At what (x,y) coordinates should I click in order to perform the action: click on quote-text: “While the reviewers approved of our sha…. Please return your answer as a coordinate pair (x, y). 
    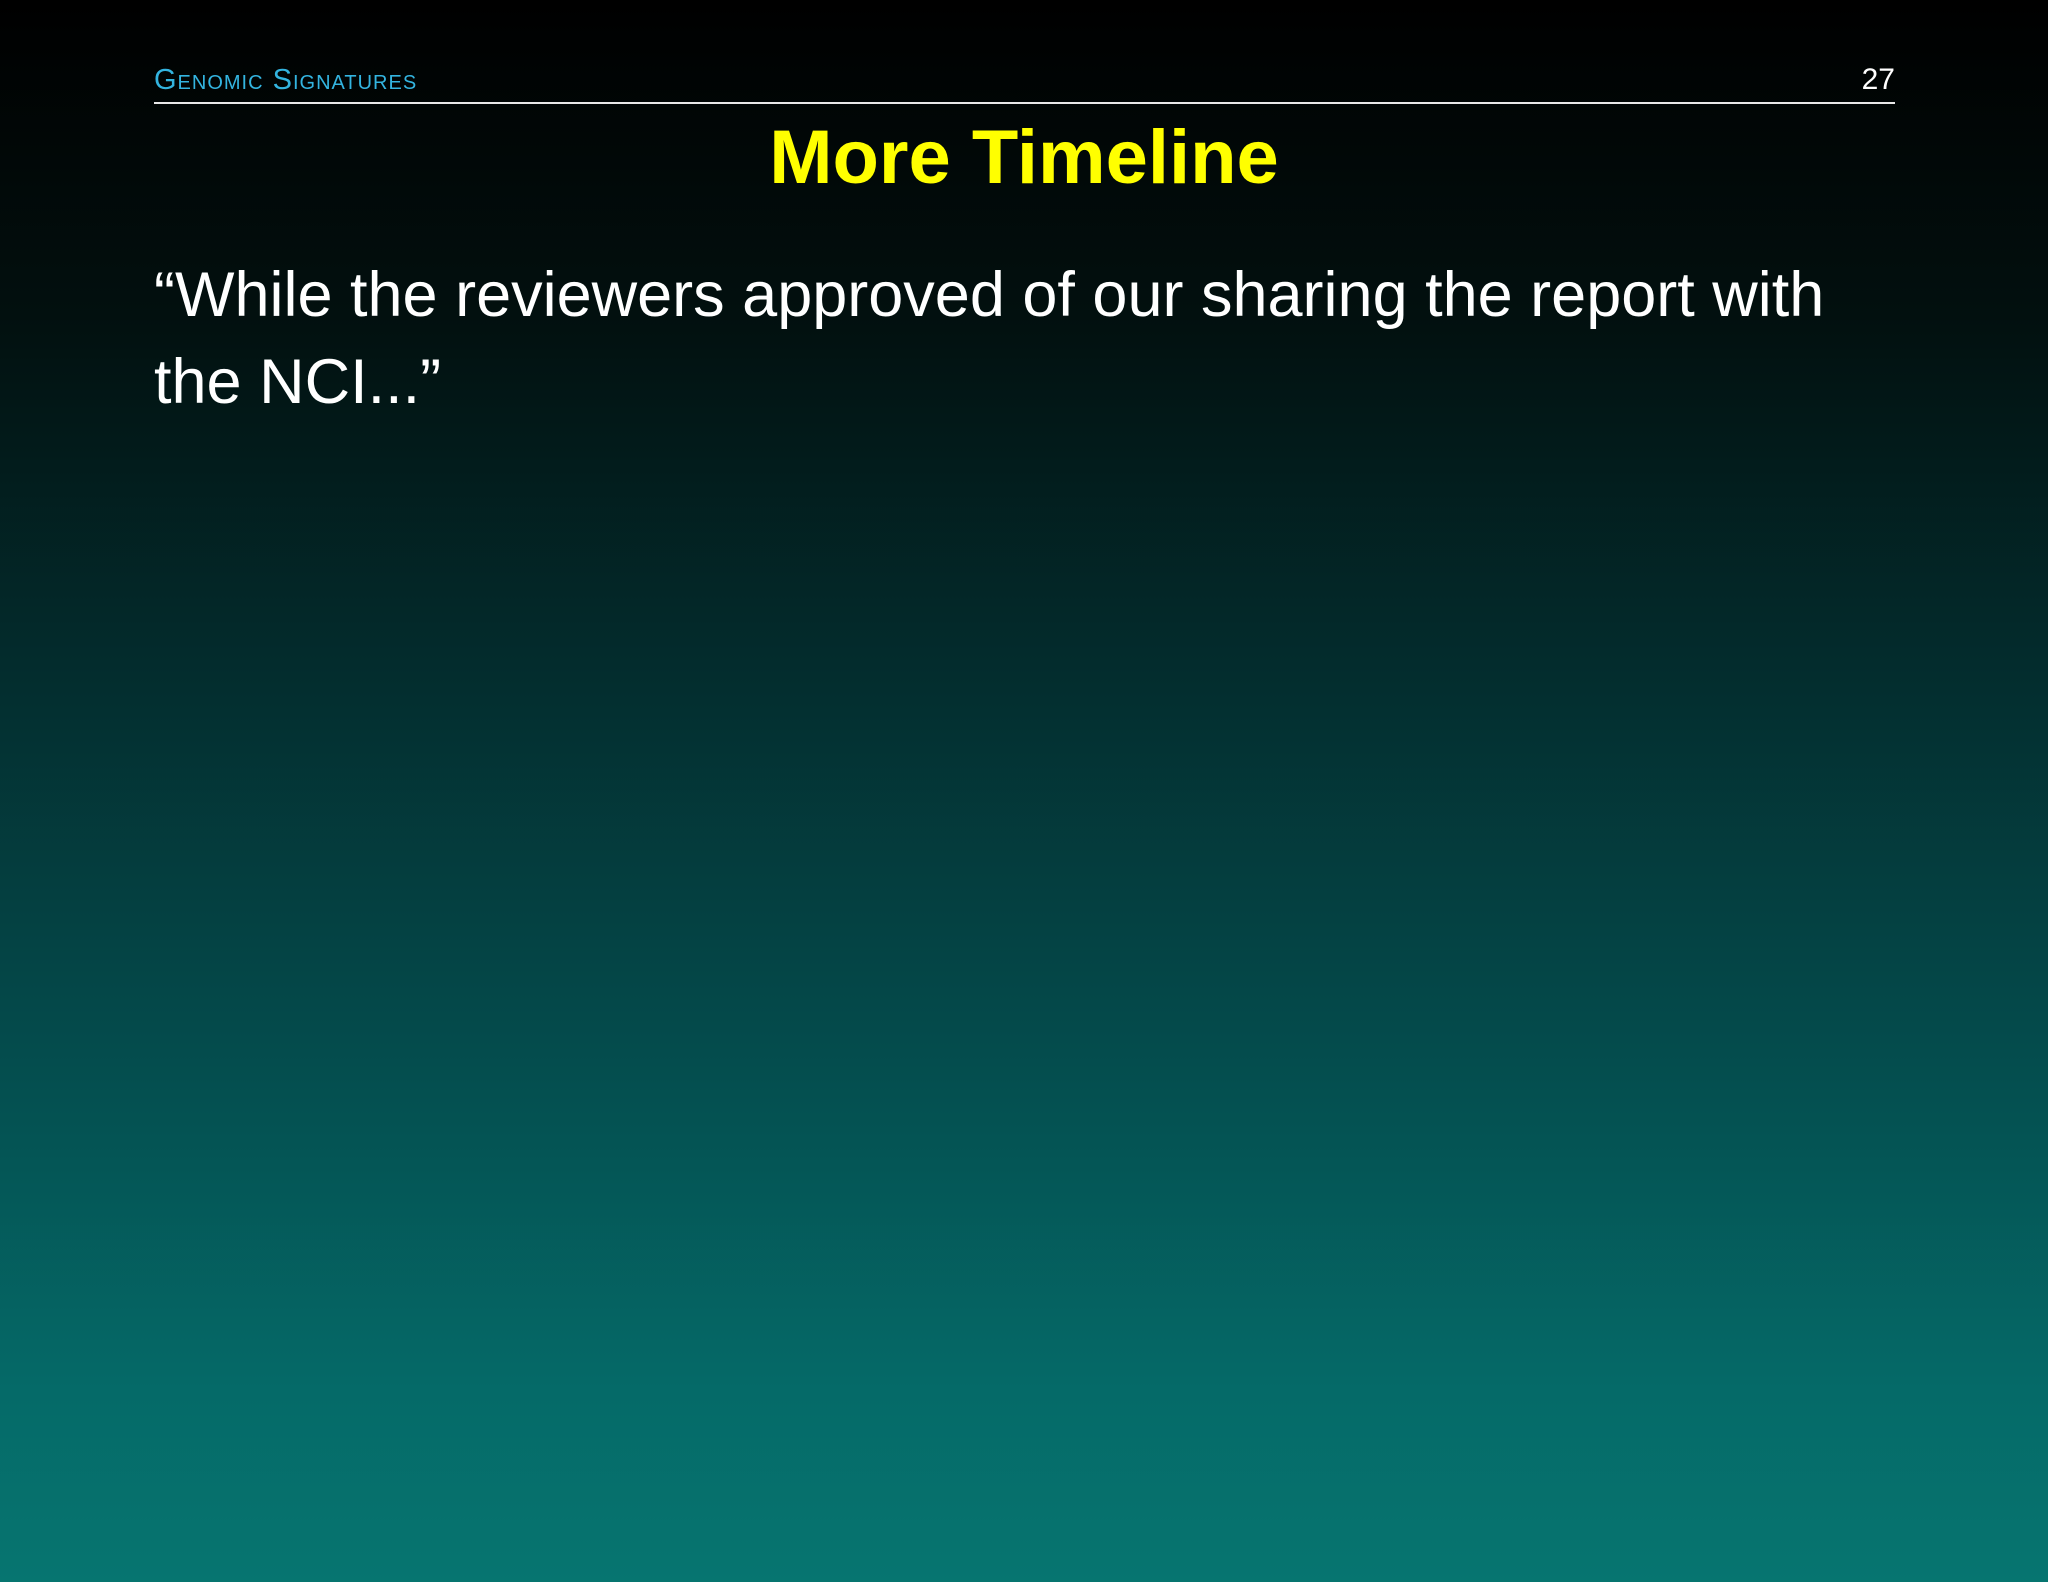
    Looking at the image, I should click on (989, 338).